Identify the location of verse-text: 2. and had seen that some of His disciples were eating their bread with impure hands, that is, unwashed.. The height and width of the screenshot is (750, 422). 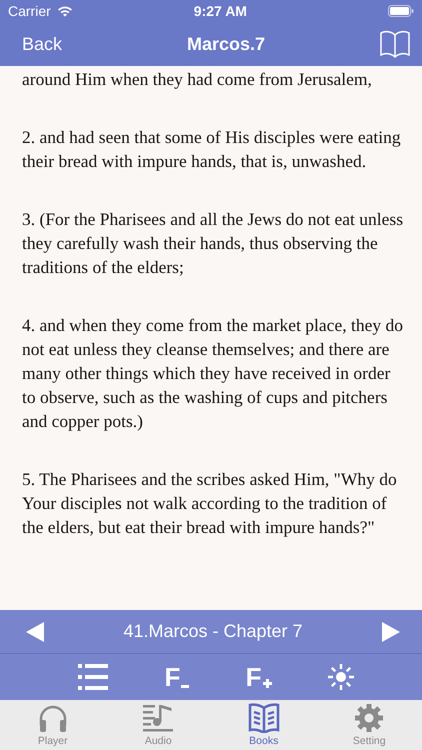
(212, 149).